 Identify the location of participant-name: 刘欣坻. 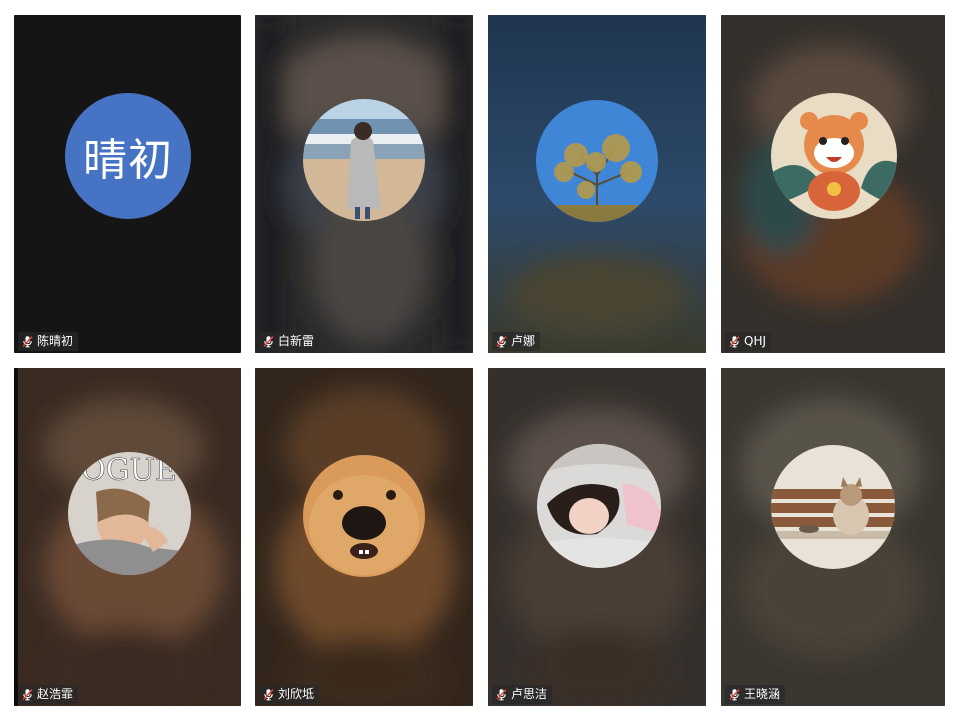
(296, 694).